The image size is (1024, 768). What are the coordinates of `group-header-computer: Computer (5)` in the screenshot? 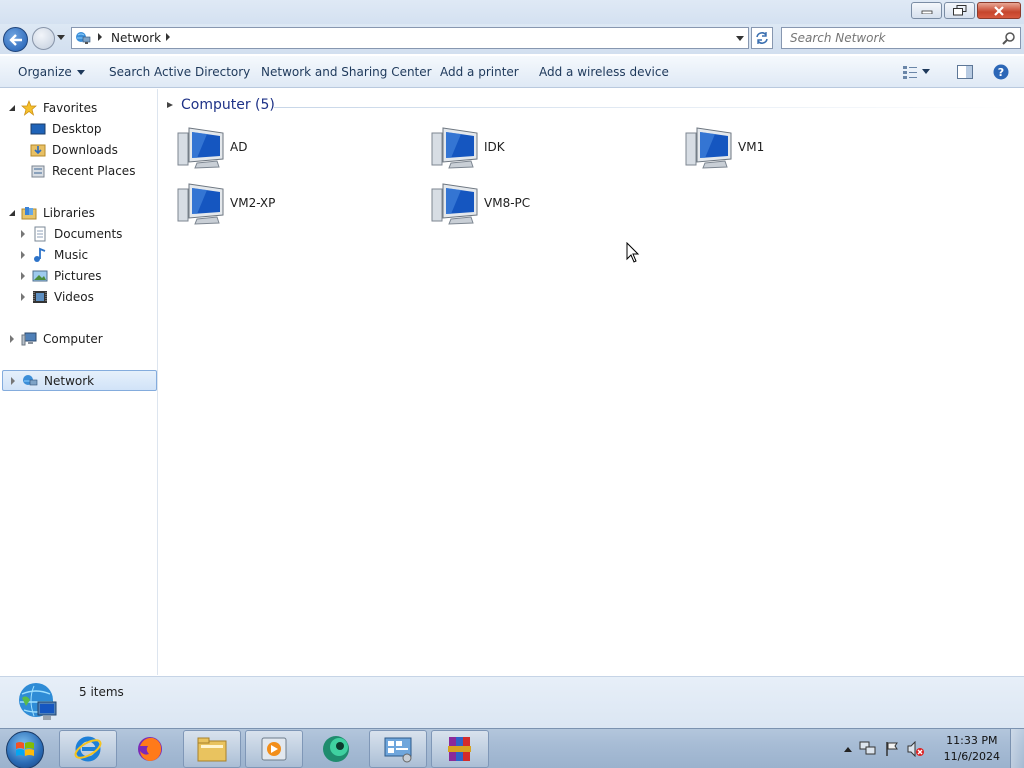 It's located at (221, 105).